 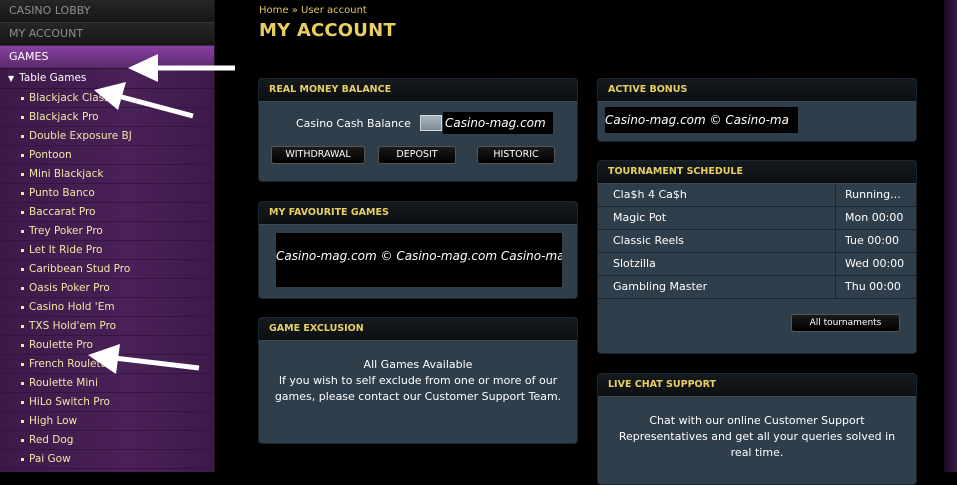 I want to click on tournament-row: Gambling Master Thu 00:00, so click(x=757, y=287).